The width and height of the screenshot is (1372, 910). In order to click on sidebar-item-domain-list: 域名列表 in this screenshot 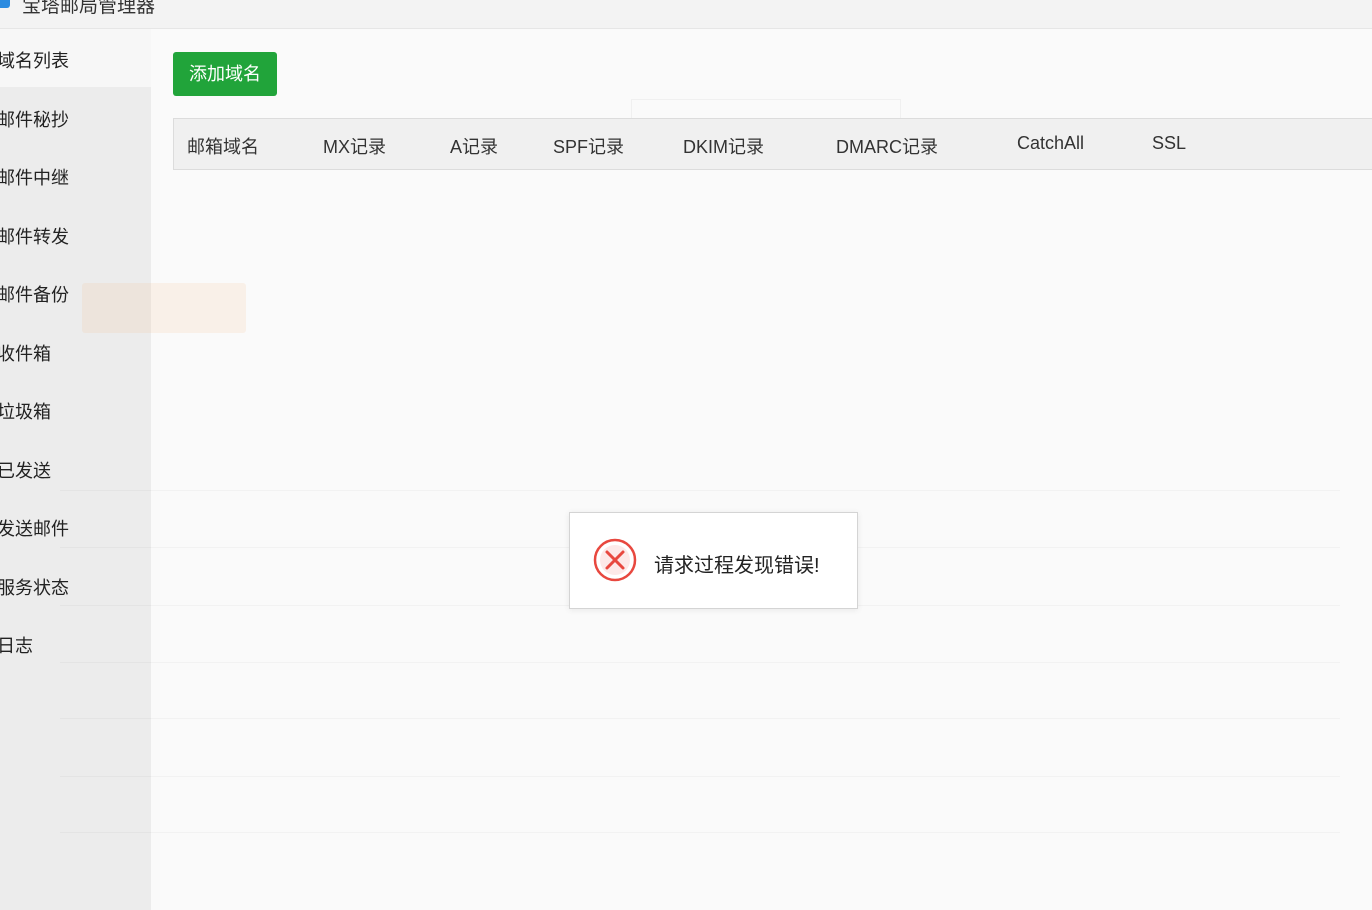, I will do `click(75, 58)`.